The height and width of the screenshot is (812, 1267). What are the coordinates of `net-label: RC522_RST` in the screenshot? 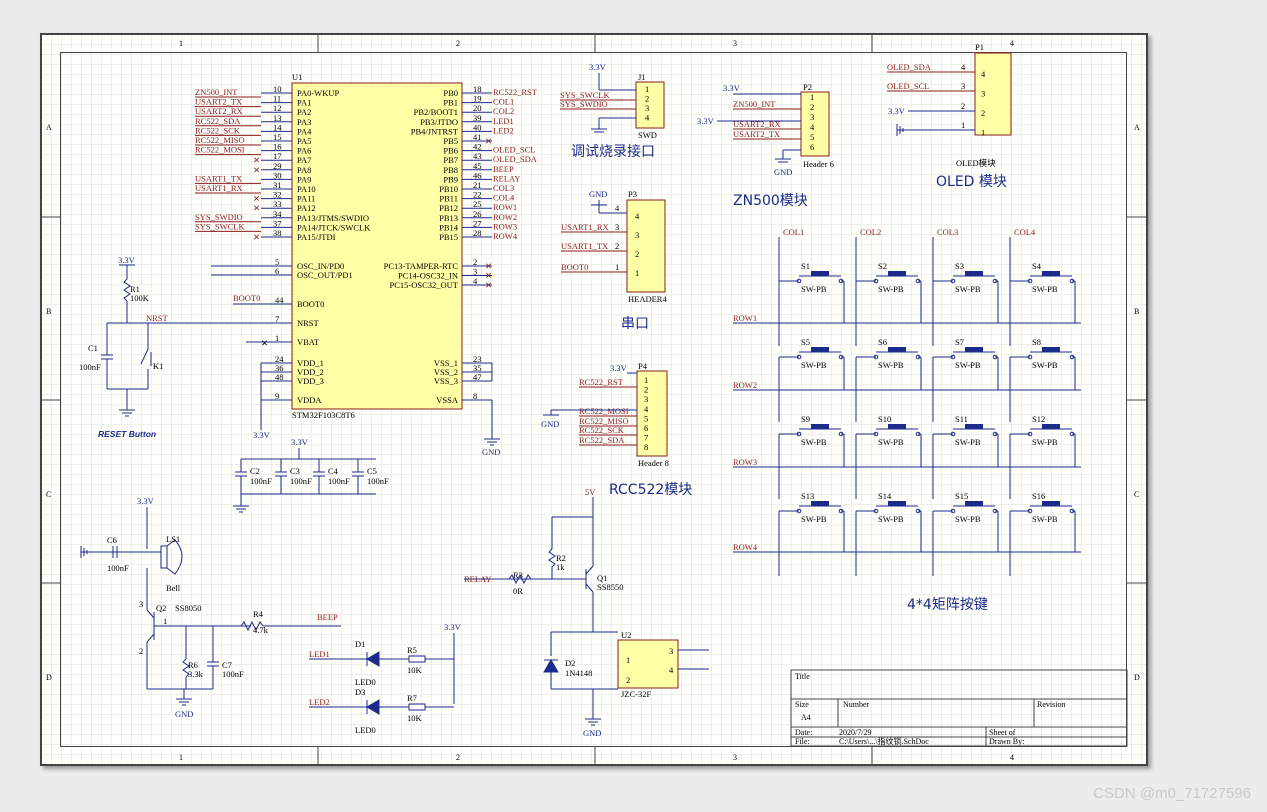 It's located at (601, 382).